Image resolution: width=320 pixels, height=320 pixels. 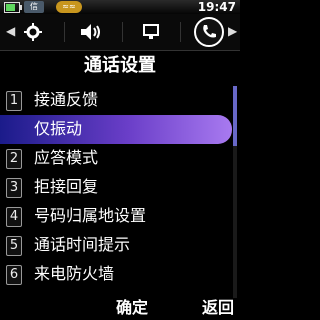 I want to click on speaker-icon, so click(x=91, y=32).